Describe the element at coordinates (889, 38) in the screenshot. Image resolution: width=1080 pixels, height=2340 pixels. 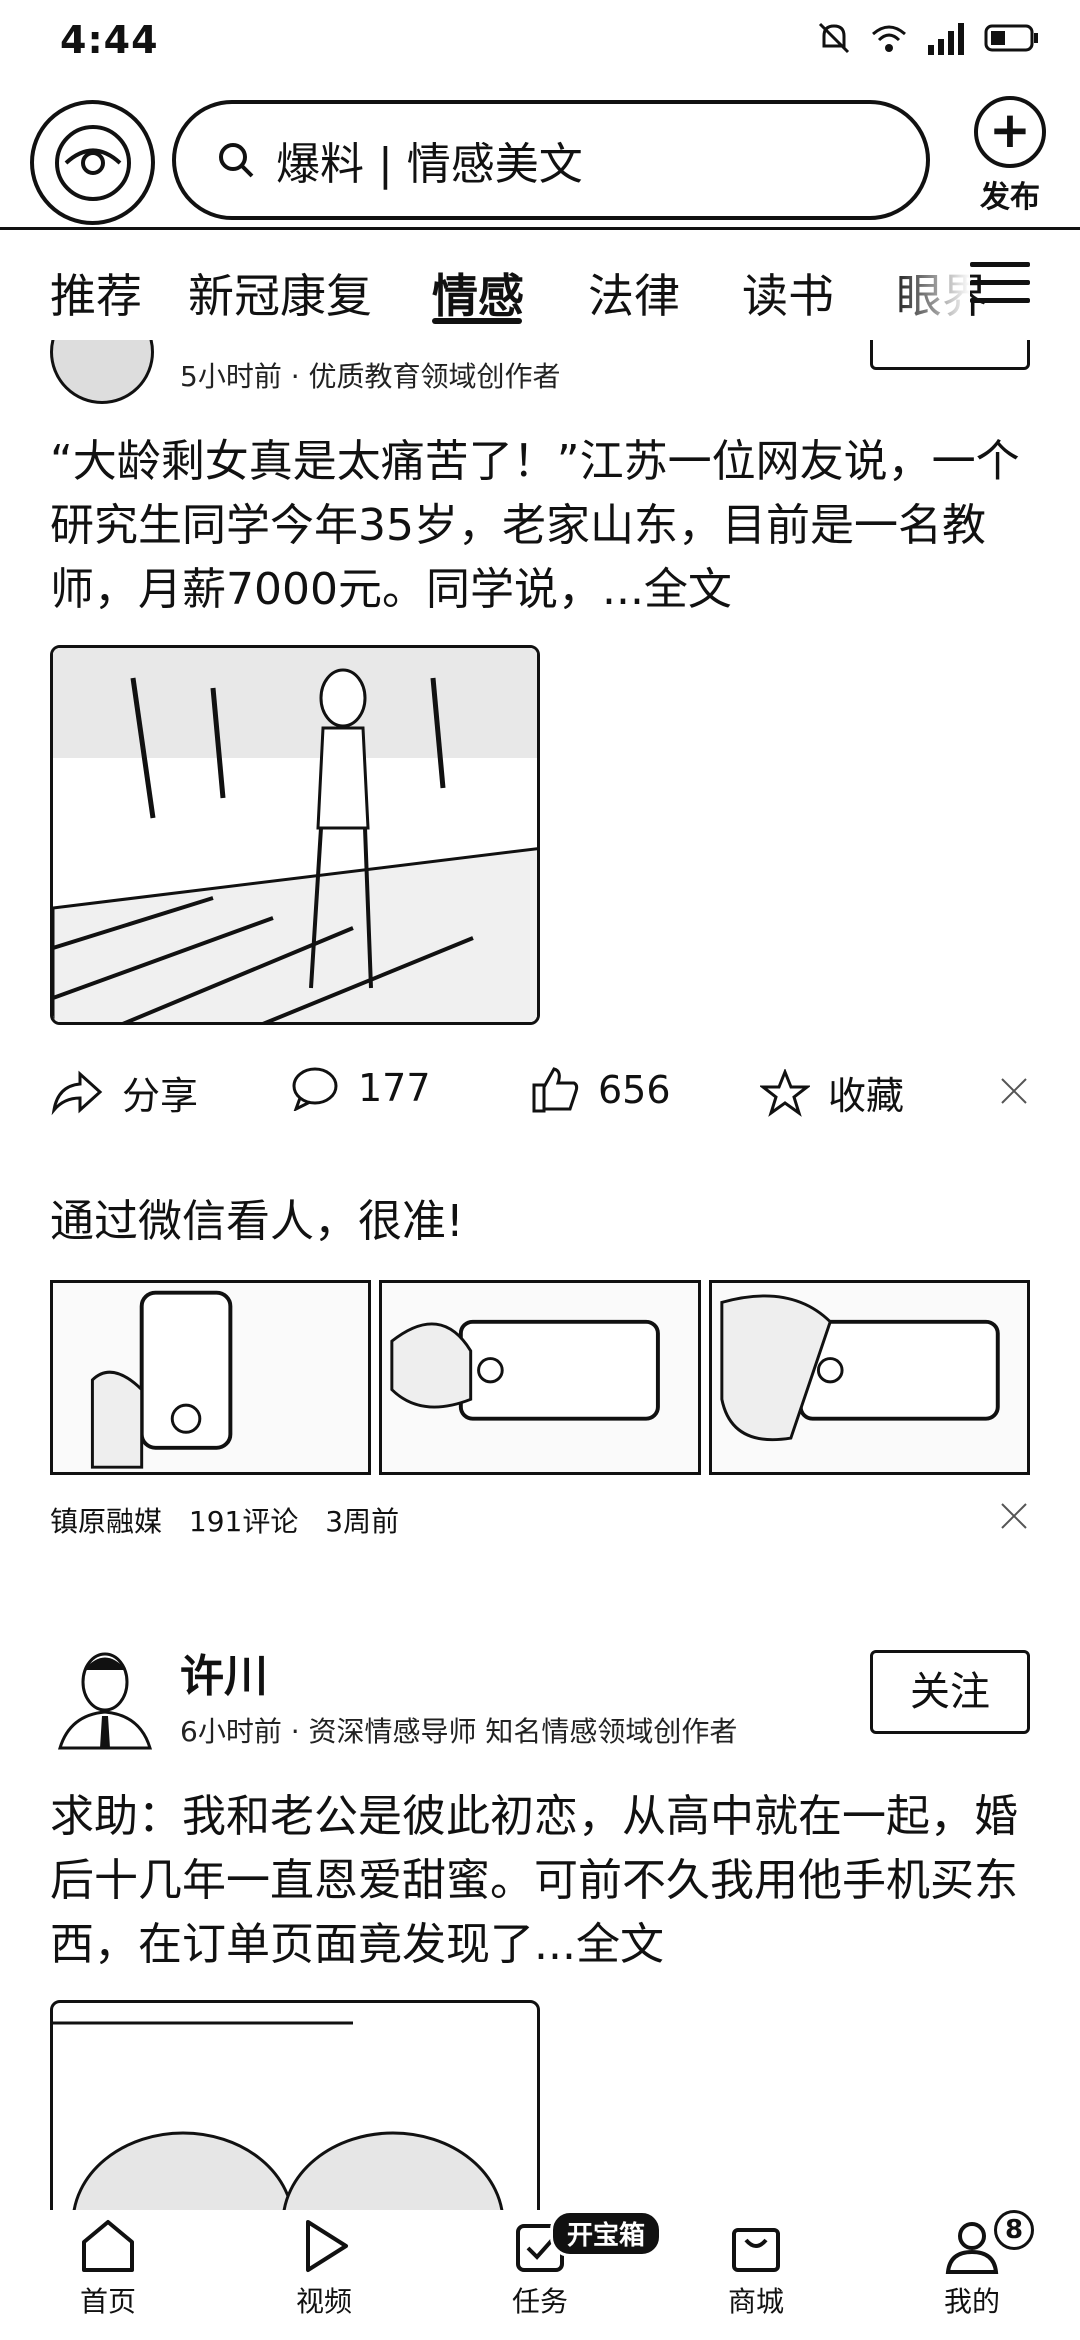
I see `wifi-icon` at that location.